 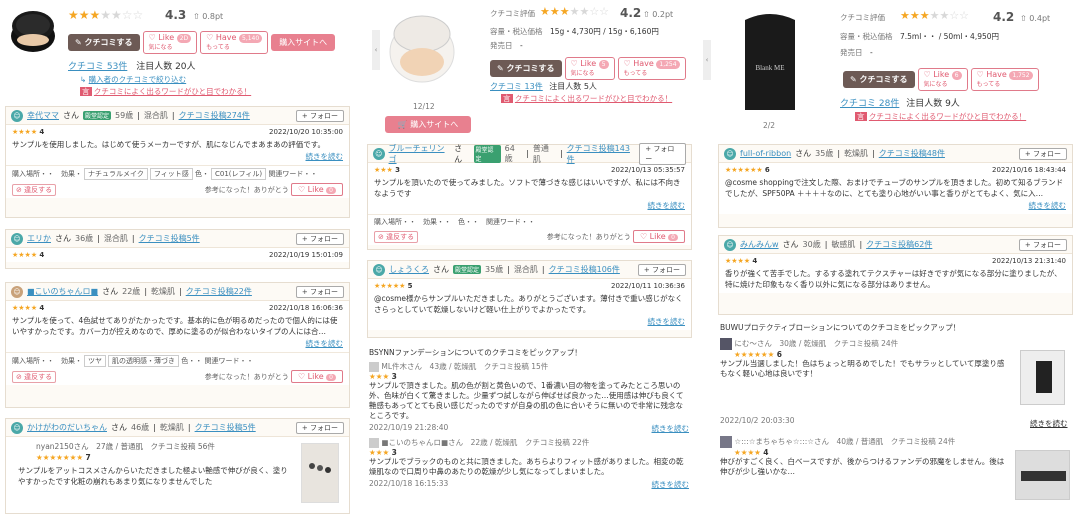 I want to click on like-button: ♡ Like 6 気になる, so click(x=942, y=79).